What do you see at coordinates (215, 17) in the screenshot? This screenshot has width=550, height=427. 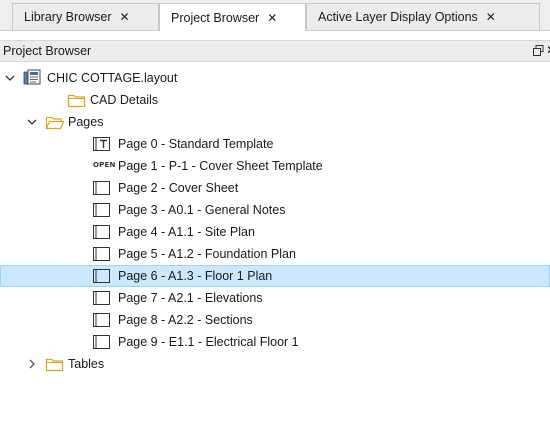 I see `tab-label: Project Browser` at bounding box center [215, 17].